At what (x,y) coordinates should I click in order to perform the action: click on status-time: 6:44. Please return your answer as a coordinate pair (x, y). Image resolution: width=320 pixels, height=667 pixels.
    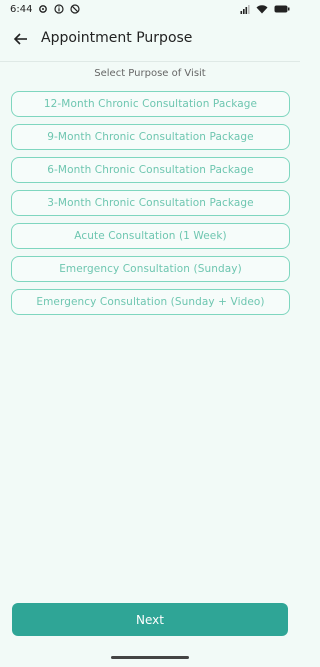
    Looking at the image, I should click on (21, 9).